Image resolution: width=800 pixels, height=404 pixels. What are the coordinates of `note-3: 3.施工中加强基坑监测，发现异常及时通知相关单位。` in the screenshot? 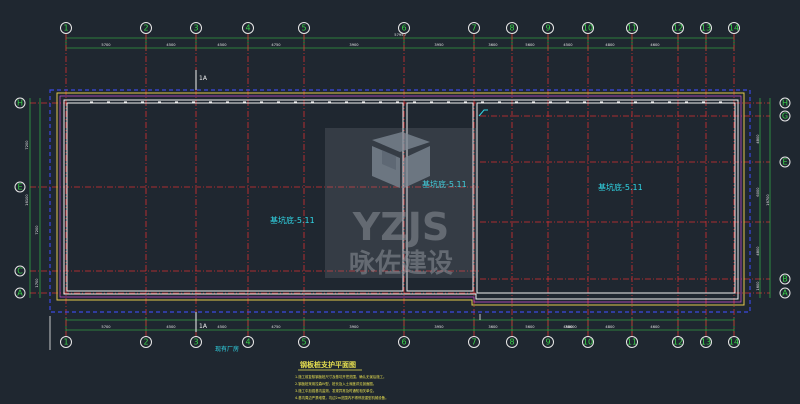 It's located at (335, 390).